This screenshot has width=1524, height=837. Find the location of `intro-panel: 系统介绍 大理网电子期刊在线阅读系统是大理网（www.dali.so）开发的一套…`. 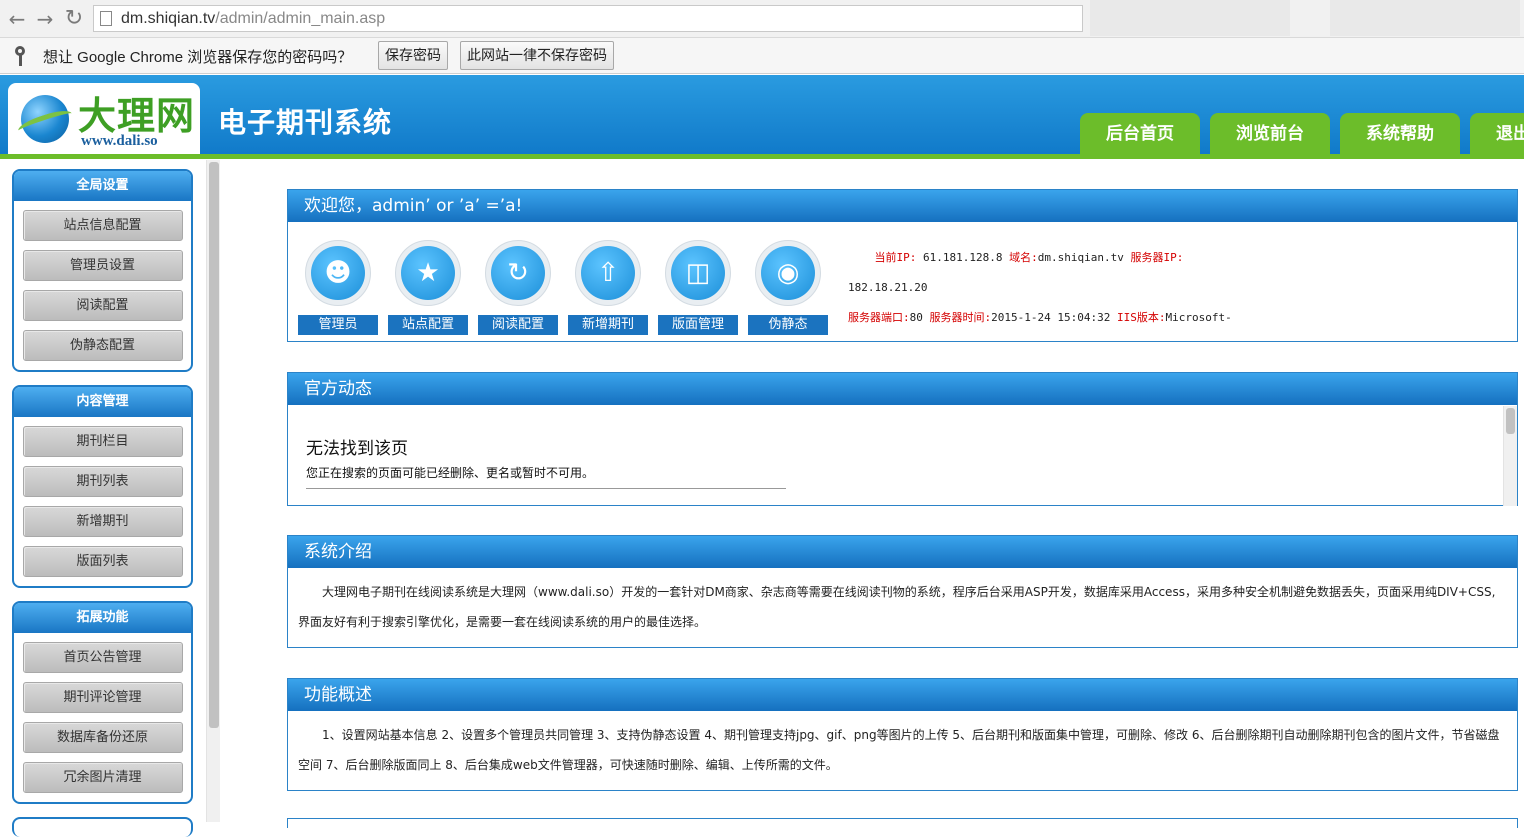

intro-panel: 系统介绍 大理网电子期刊在线阅读系统是大理网（www.dali.so）开发的一套… is located at coordinates (902, 591).